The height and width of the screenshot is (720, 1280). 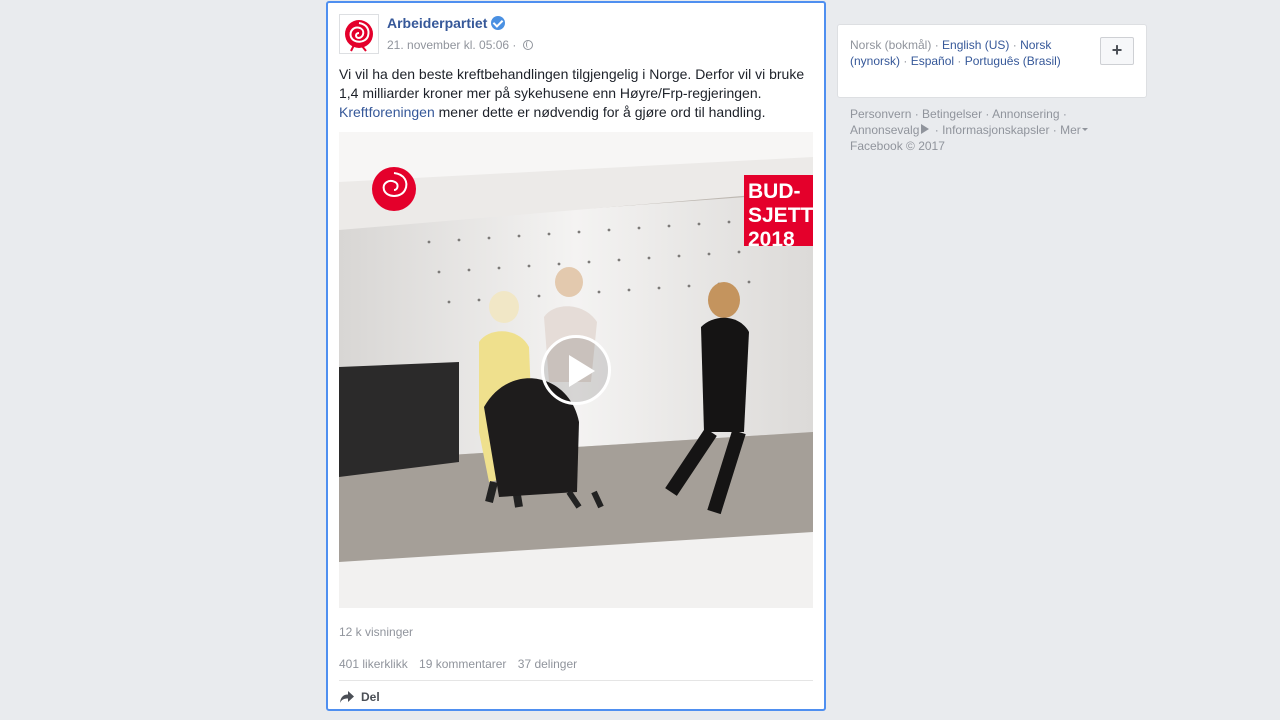 What do you see at coordinates (880, 114) in the screenshot?
I see `footer-privacy: Personvern` at bounding box center [880, 114].